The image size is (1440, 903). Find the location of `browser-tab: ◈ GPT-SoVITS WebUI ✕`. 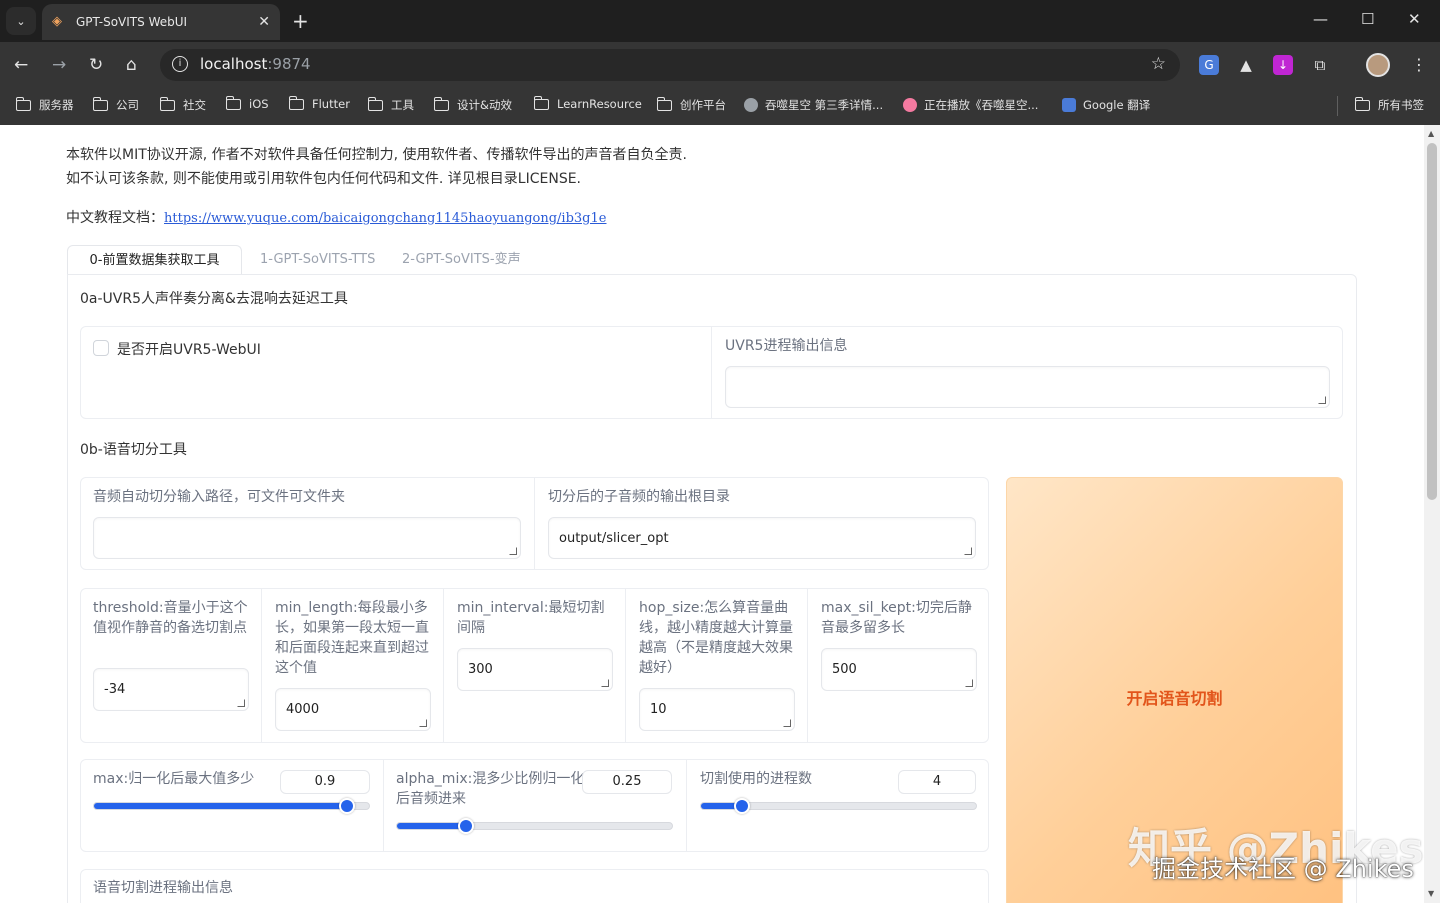

browser-tab: ◈ GPT-SoVITS WebUI ✕ is located at coordinates (161, 22).